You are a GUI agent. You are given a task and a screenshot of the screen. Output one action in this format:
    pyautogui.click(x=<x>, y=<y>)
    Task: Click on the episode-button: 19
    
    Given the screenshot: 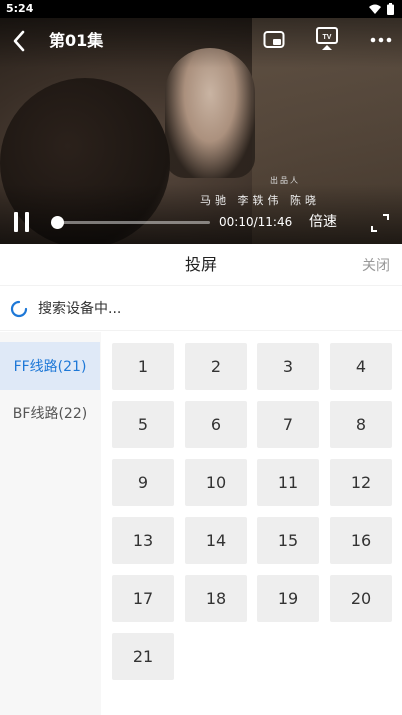 What is the action you would take?
    pyautogui.click(x=288, y=598)
    